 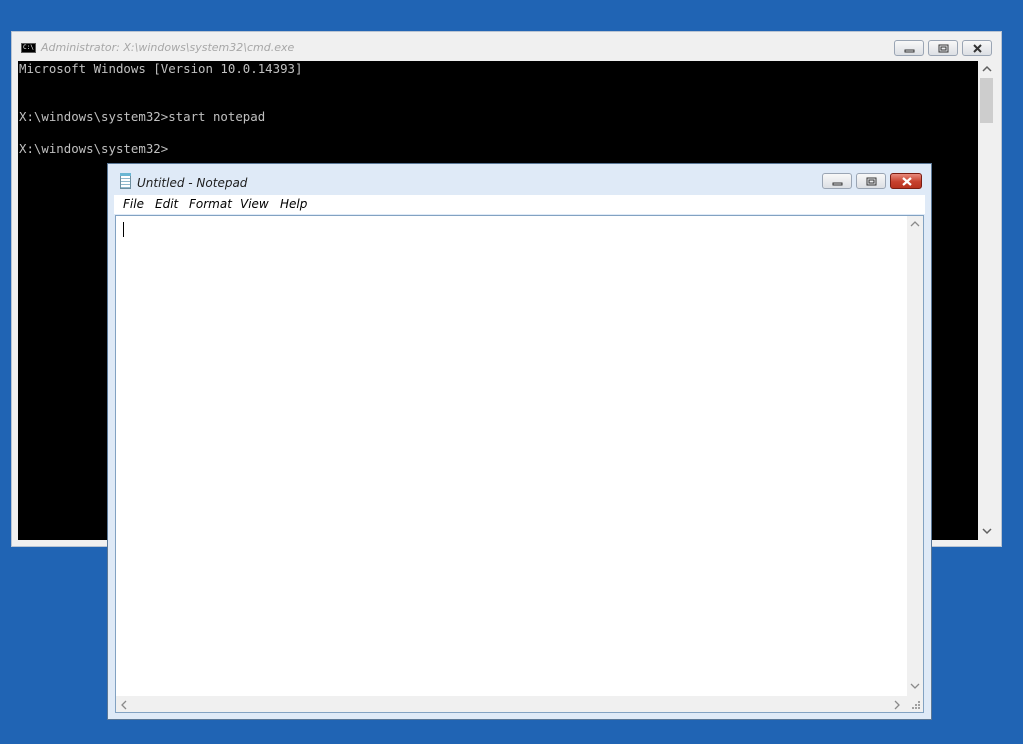 I want to click on console-icon: C:\, so click(x=28, y=48).